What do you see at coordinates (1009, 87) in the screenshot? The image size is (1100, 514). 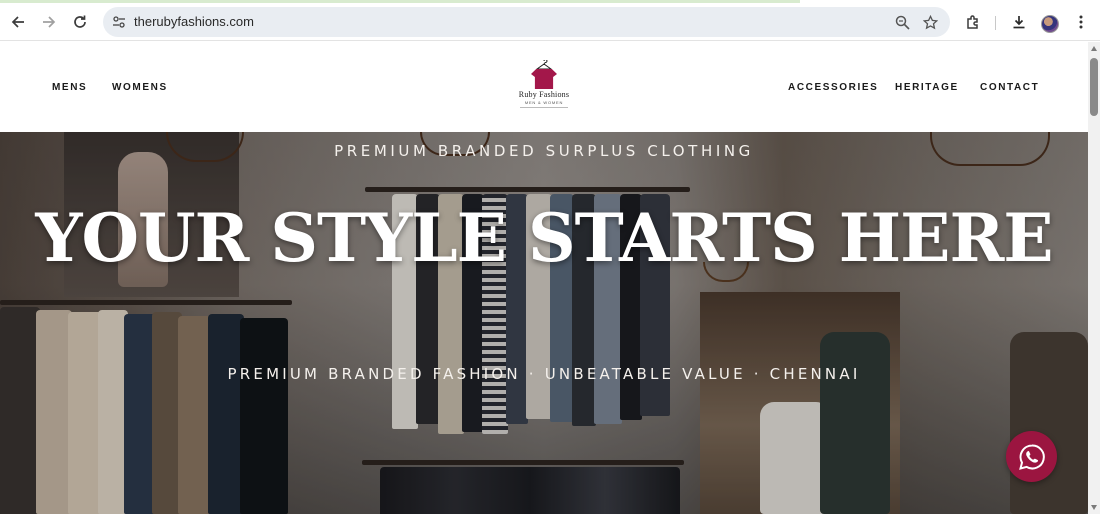 I see `nav-link-contact: CONTACT` at bounding box center [1009, 87].